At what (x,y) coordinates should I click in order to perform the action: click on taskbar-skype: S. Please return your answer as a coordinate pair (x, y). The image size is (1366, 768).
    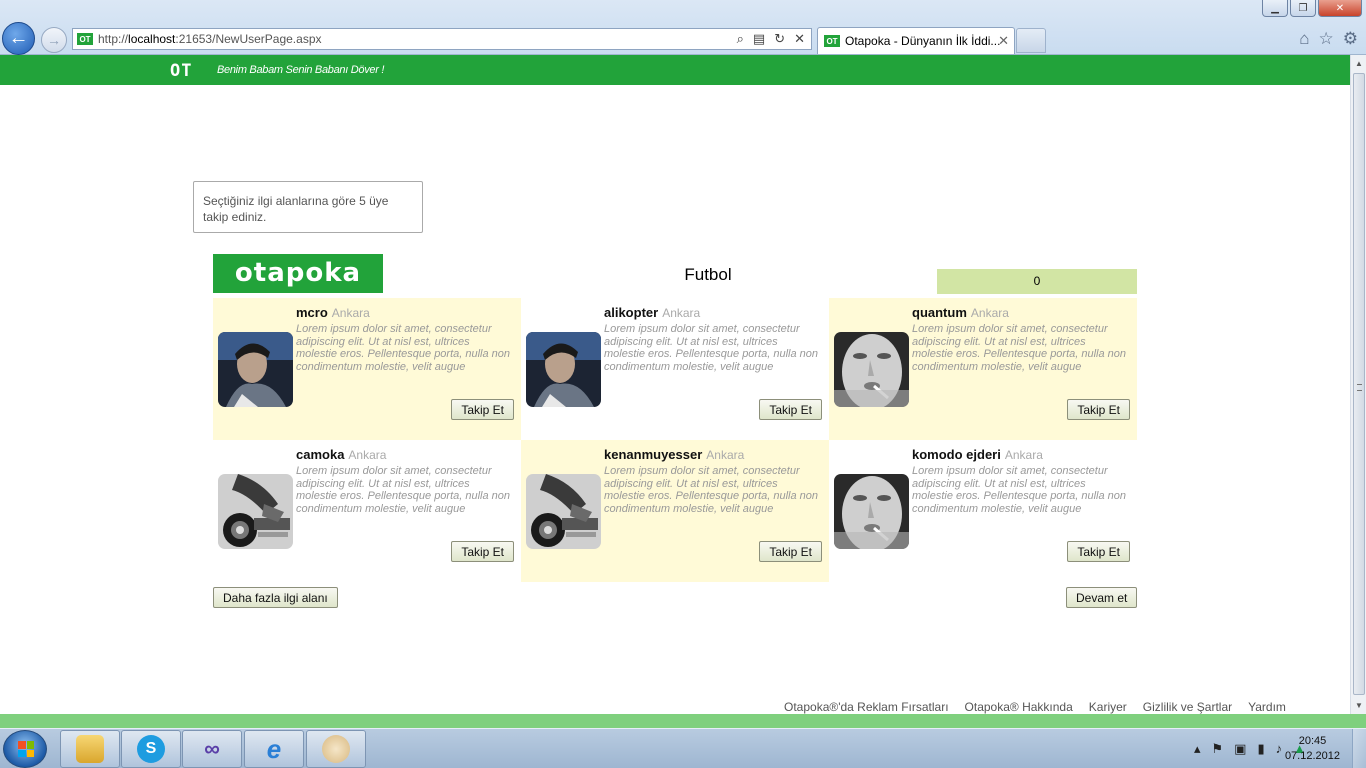
    Looking at the image, I should click on (151, 749).